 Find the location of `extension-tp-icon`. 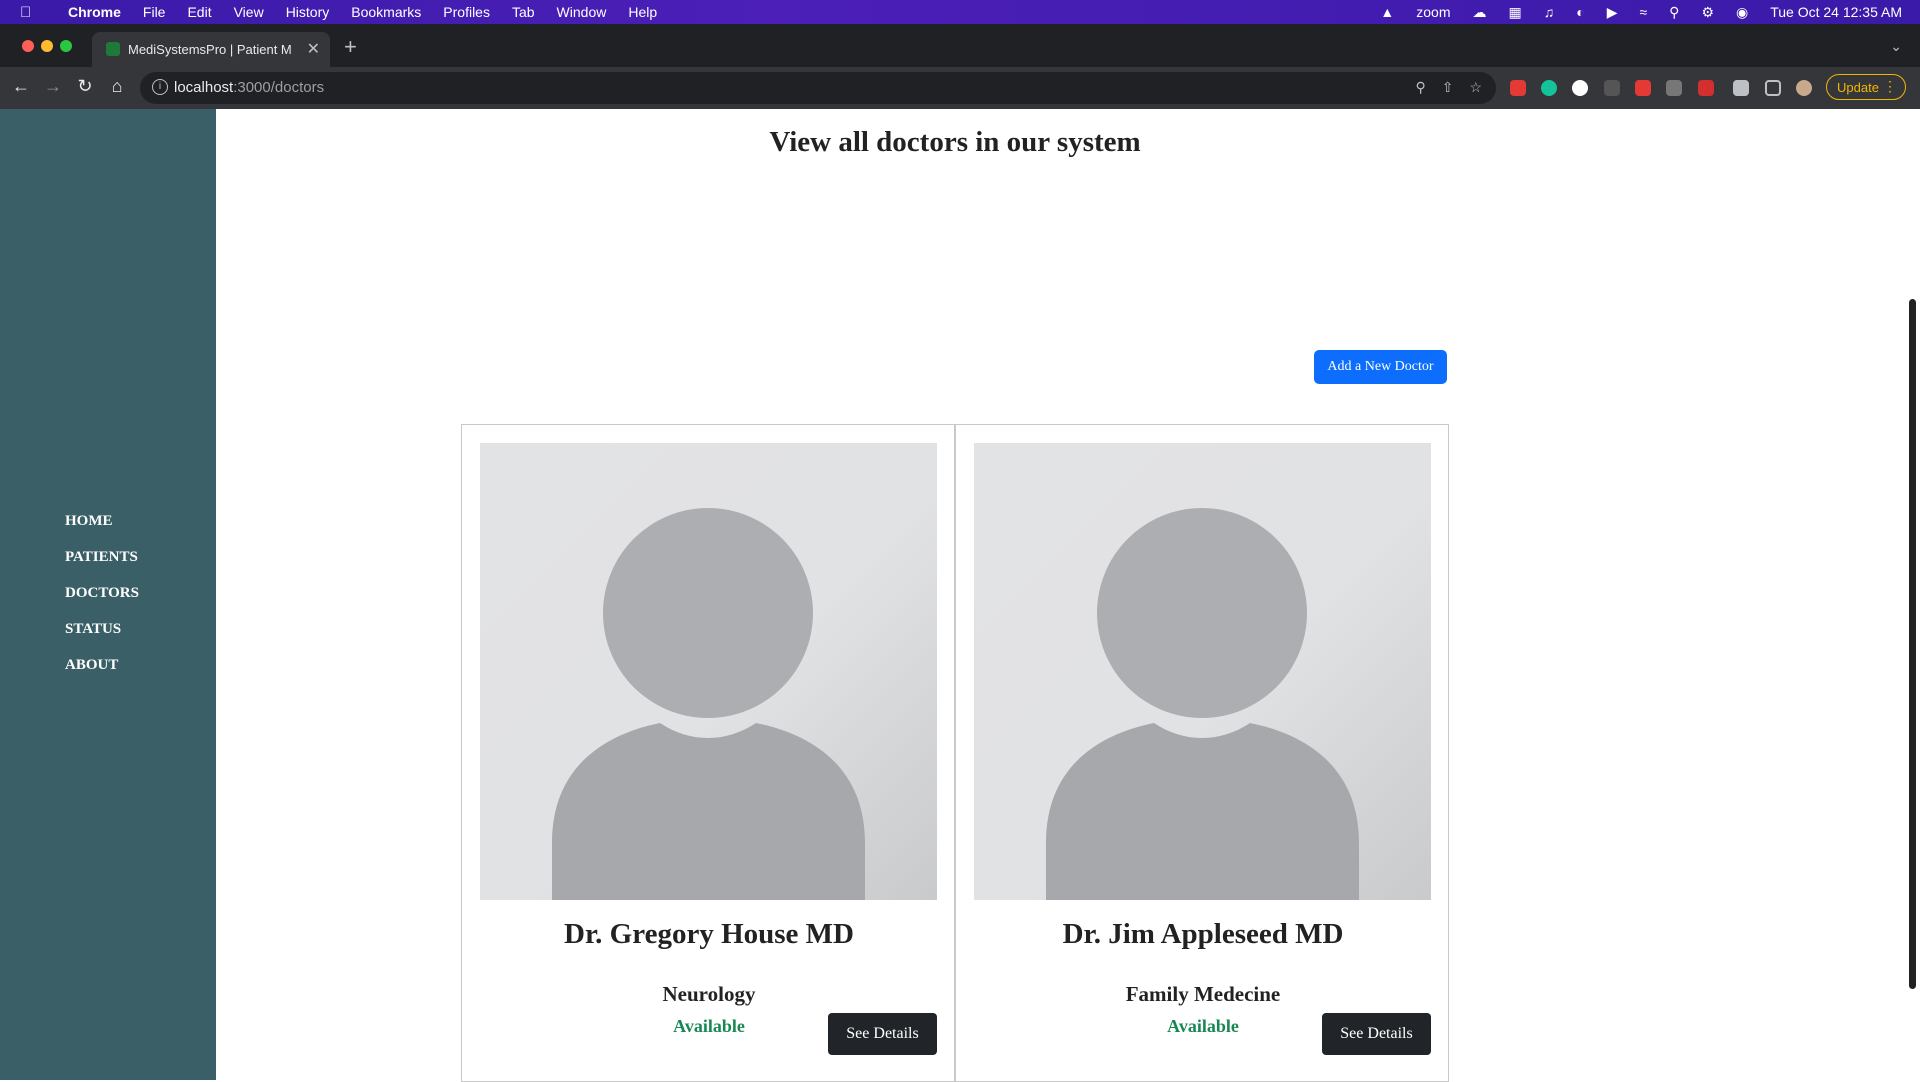

extension-tp-icon is located at coordinates (1706, 88).